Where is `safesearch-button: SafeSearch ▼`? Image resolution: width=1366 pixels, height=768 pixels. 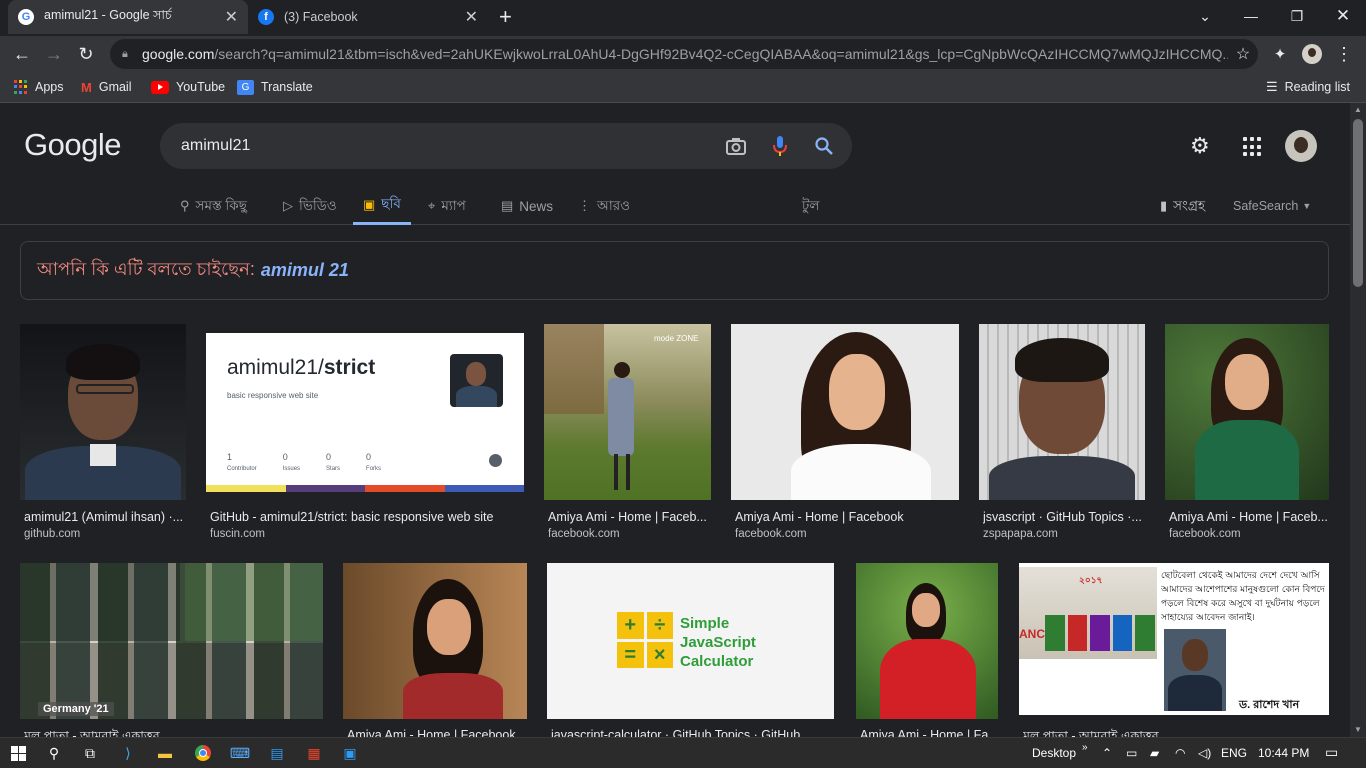
safesearch-button: SafeSearch ▼ is located at coordinates (1272, 206).